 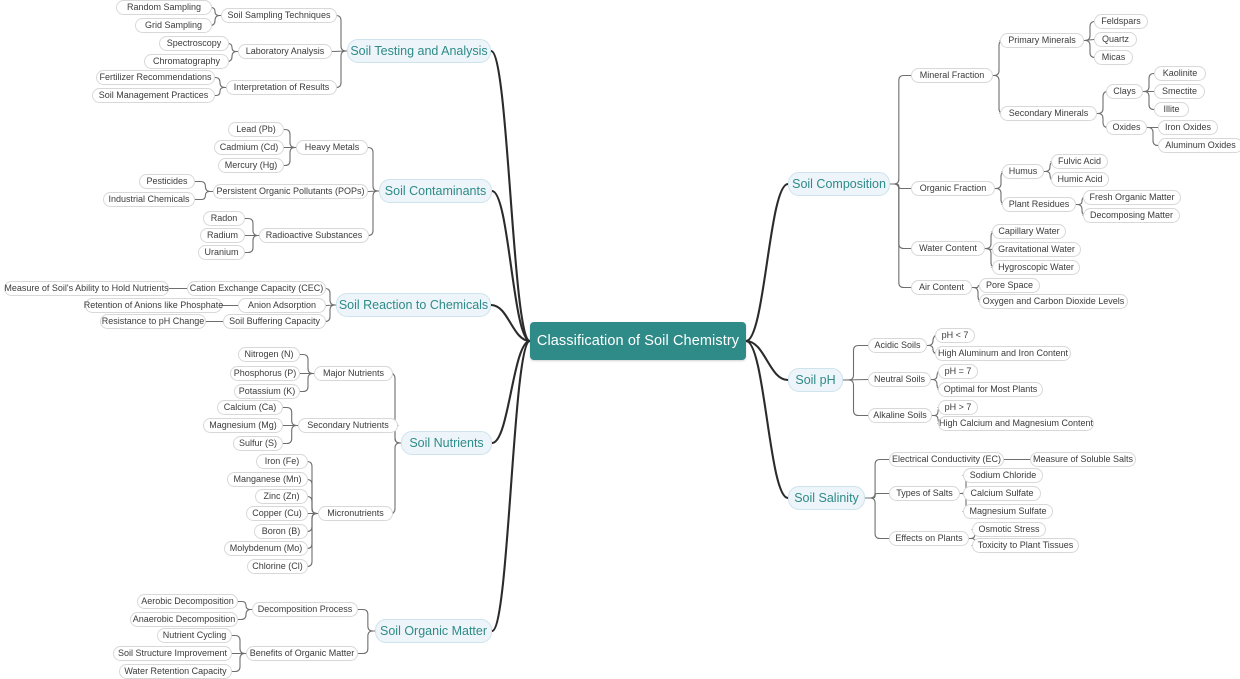 What do you see at coordinates (929, 538) in the screenshot?
I see `node-effects-on-plants: Effects on Plants` at bounding box center [929, 538].